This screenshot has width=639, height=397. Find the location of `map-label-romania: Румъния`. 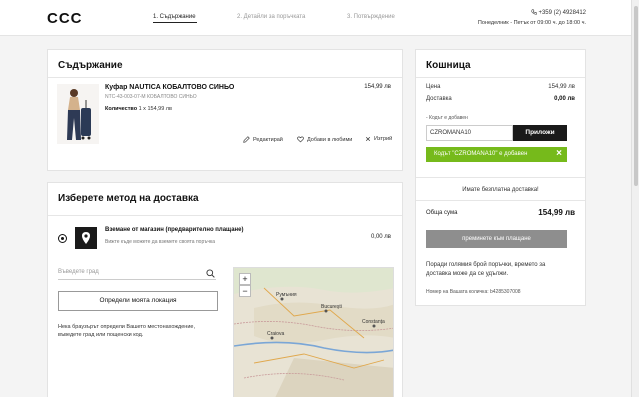

map-label-romania: Румъния is located at coordinates (286, 295).